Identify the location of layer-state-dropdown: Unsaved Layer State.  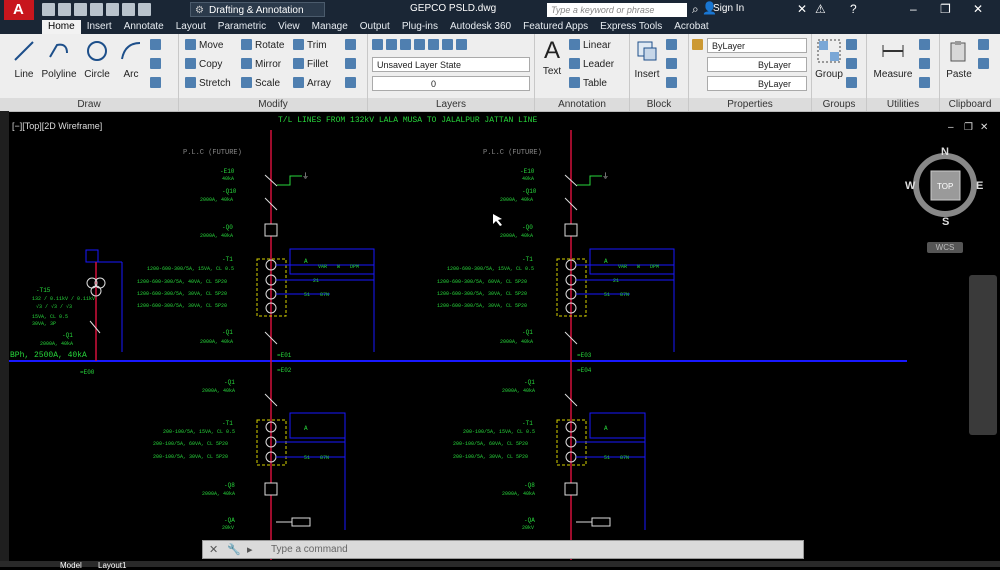
(451, 64).